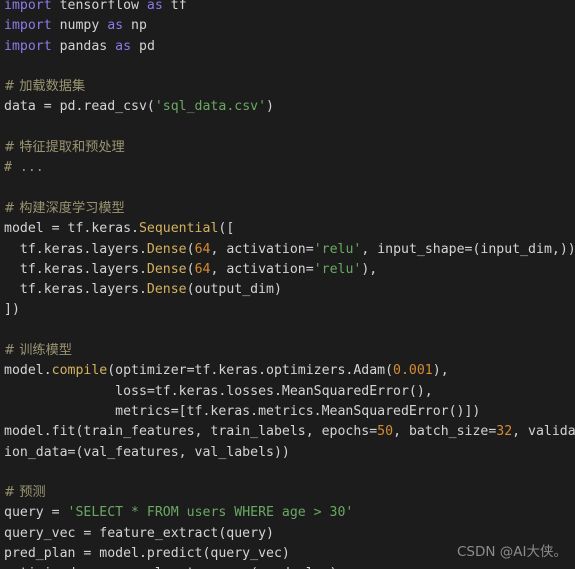  Describe the element at coordinates (543, 432) in the screenshot. I see `code-token: , validat` at that location.